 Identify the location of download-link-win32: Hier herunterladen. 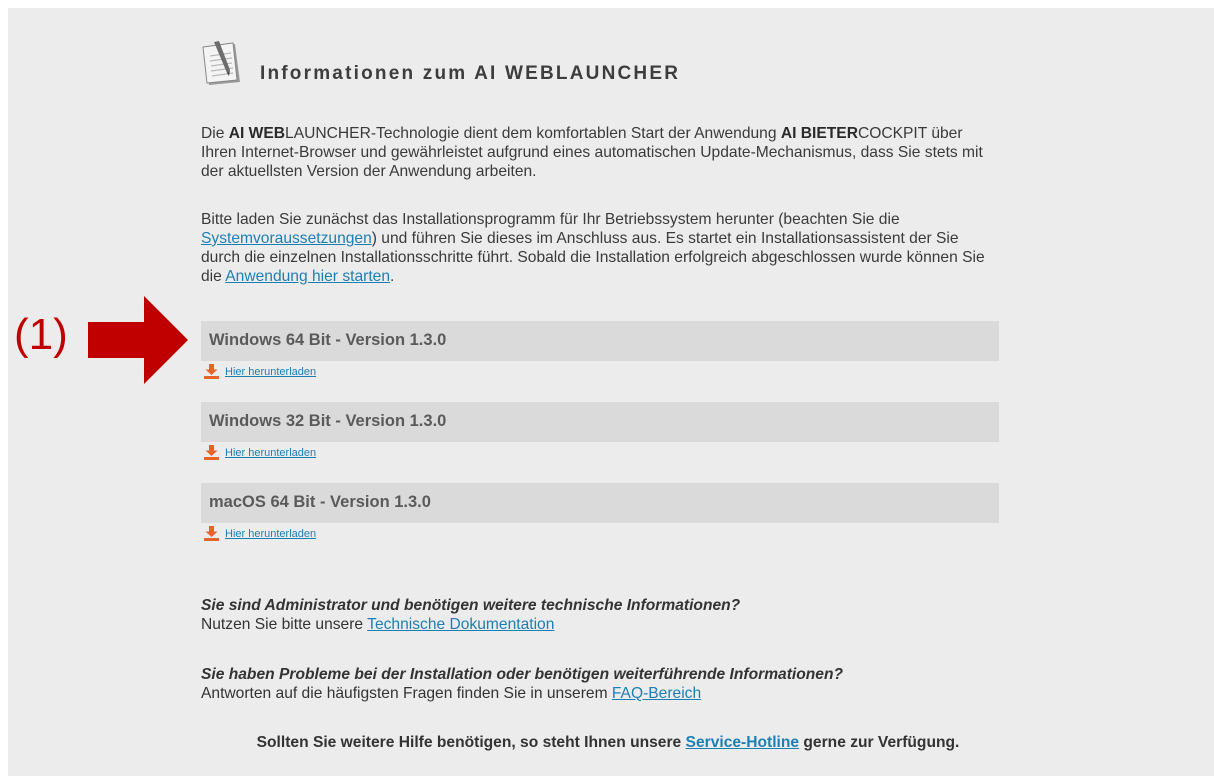
(270, 453).